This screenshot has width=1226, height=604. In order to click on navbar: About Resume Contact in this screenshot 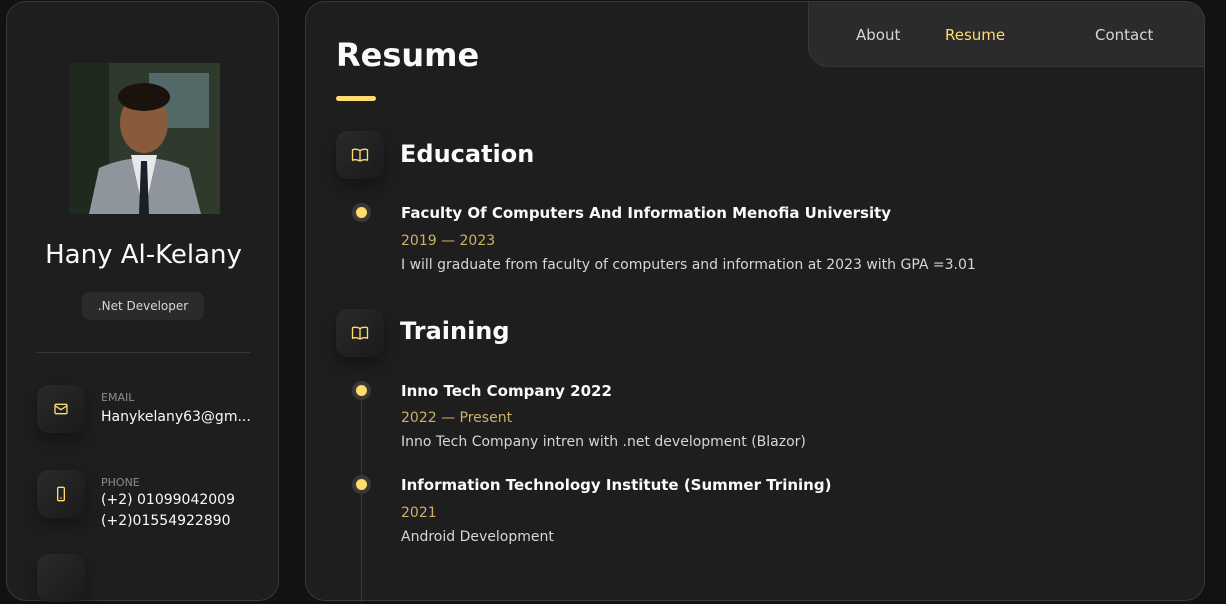, I will do `click(1006, 34)`.